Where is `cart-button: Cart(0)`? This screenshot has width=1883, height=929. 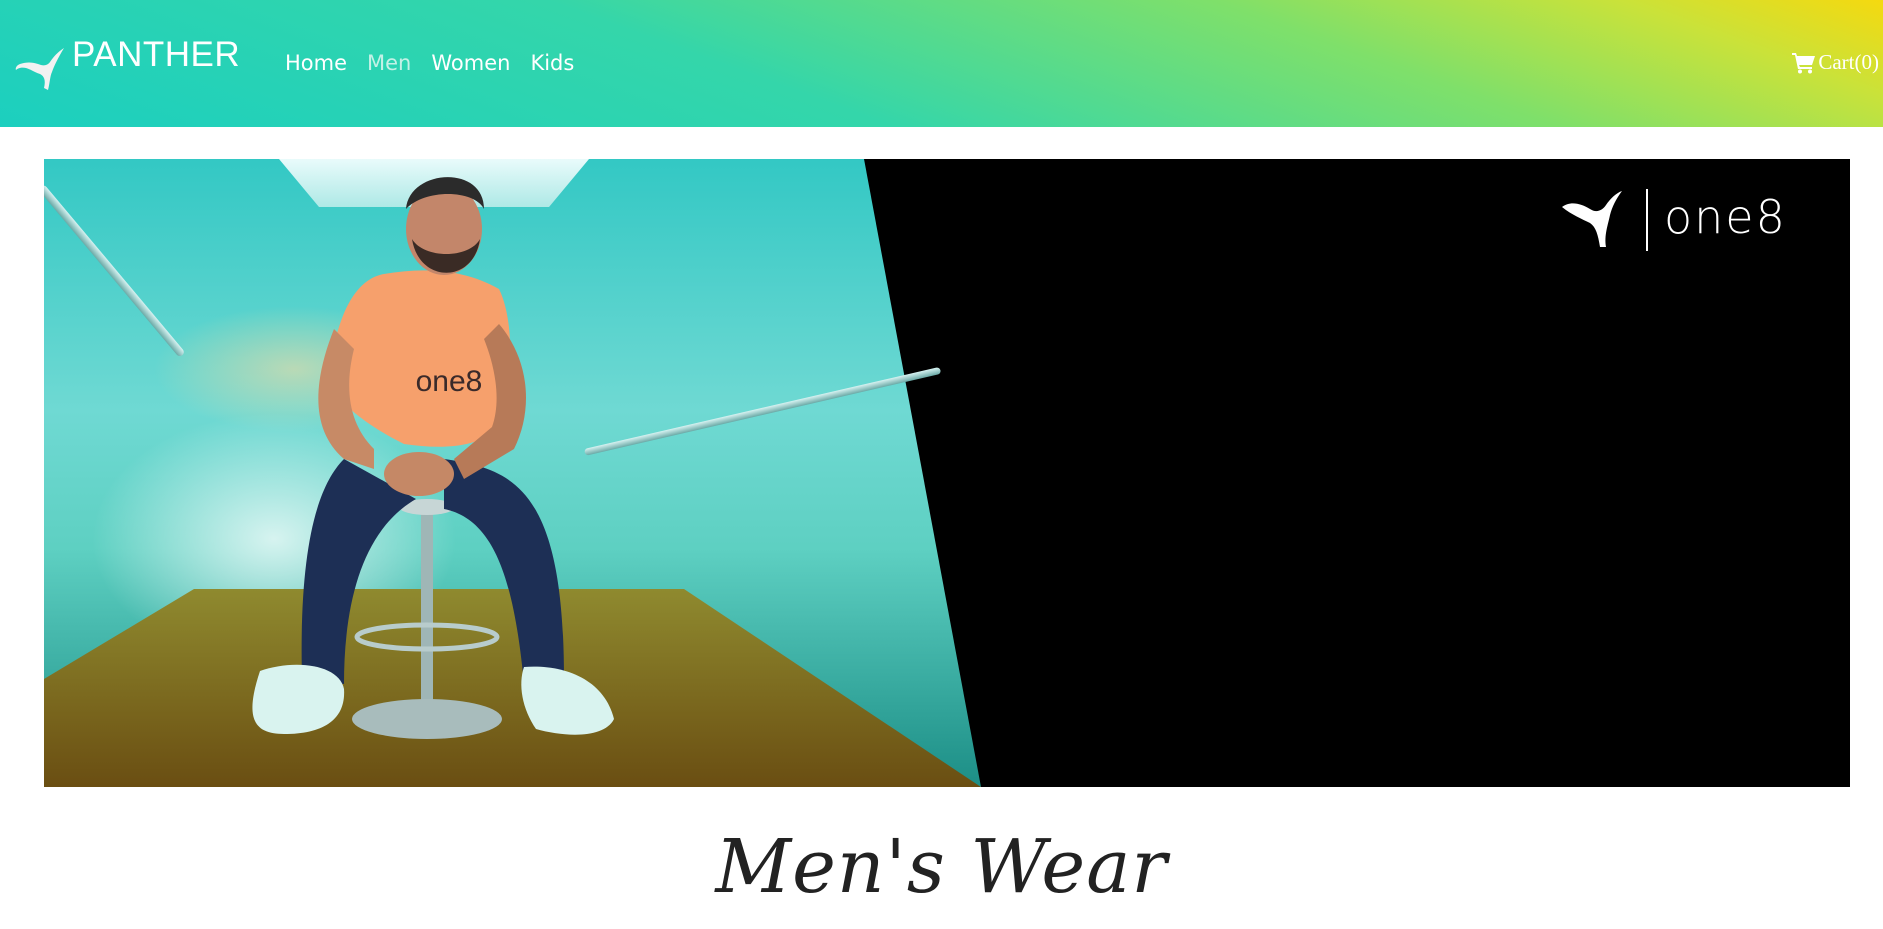 cart-button: Cart(0) is located at coordinates (1835, 62).